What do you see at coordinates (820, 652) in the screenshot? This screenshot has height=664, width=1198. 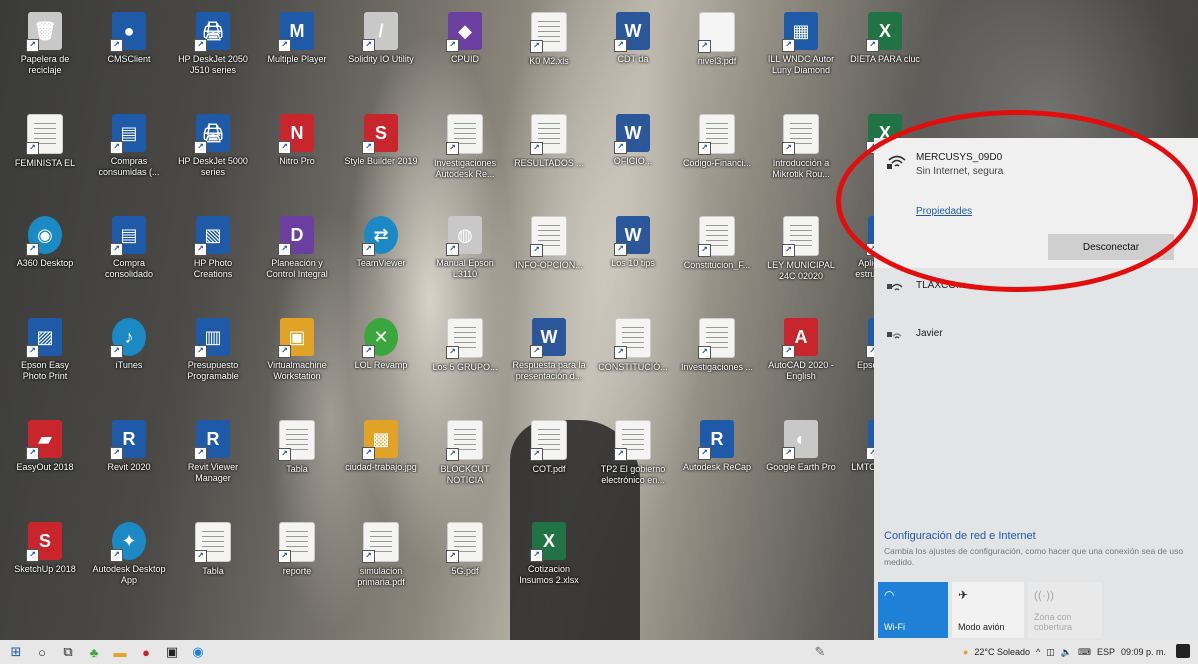 I see `pen-icon: ✎` at bounding box center [820, 652].